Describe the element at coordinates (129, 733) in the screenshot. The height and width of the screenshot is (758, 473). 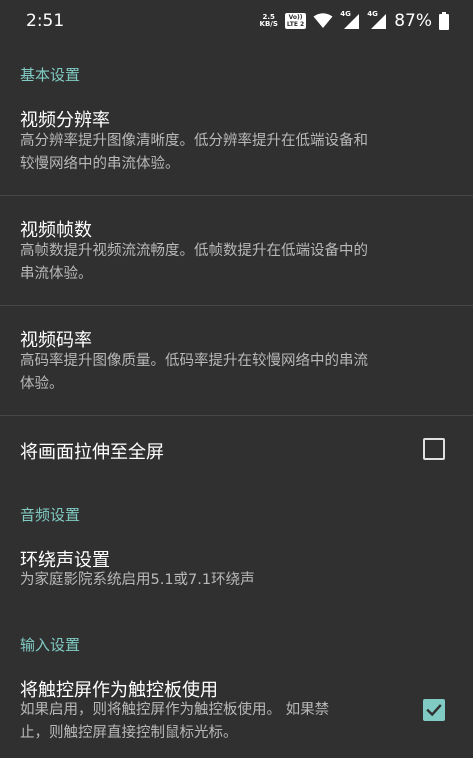
I see `pref-summary-line: 止，则触控屏直接控制鼠标光标。` at that location.